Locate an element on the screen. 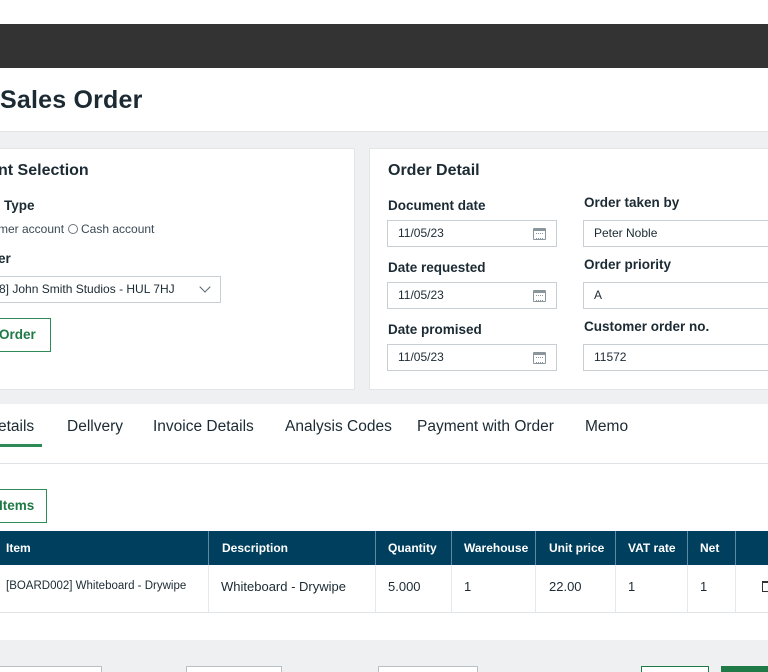  radio-circle-icon is located at coordinates (73, 229).